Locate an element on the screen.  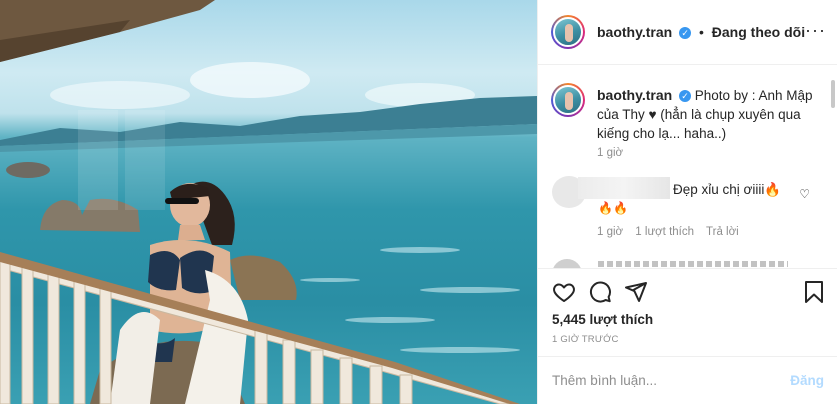
post-comment-button: Đăng is located at coordinates (807, 380).